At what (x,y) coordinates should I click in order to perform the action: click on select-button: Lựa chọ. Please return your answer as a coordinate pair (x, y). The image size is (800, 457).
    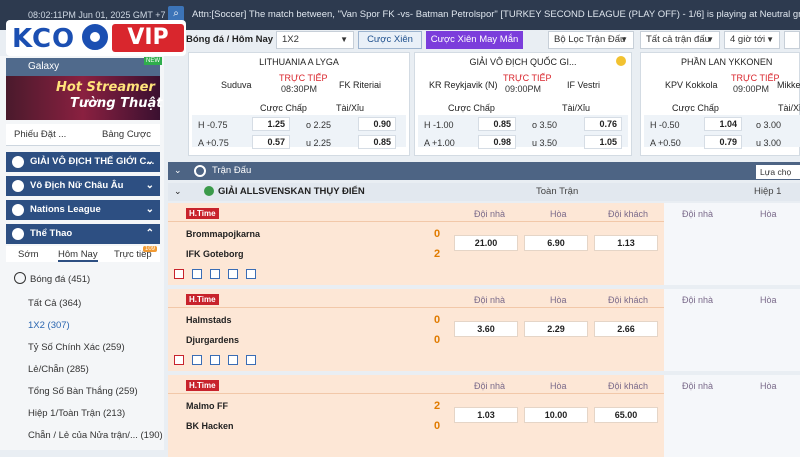
    Looking at the image, I should click on (778, 172).